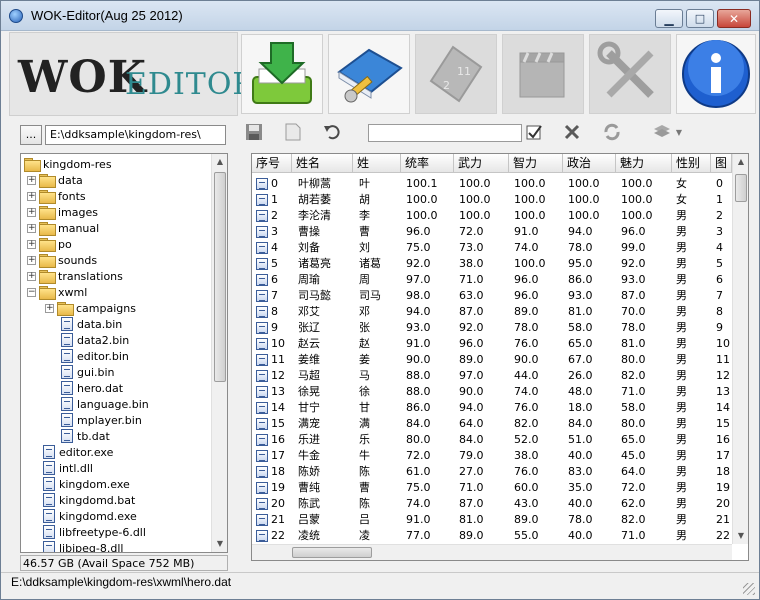  Describe the element at coordinates (445, 133) in the screenshot. I see `search-input` at that location.